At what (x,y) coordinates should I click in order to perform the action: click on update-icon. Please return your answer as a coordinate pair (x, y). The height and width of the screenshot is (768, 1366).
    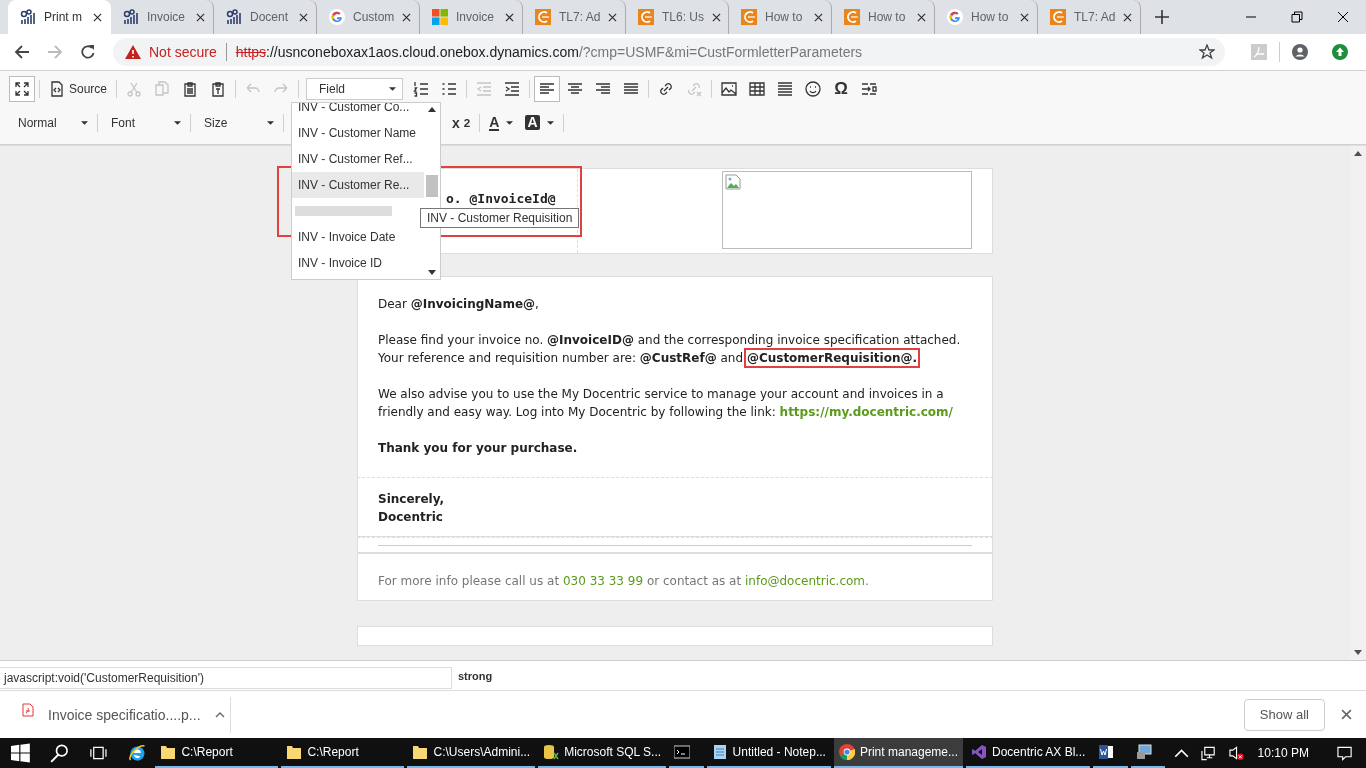
    Looking at the image, I should click on (1340, 51).